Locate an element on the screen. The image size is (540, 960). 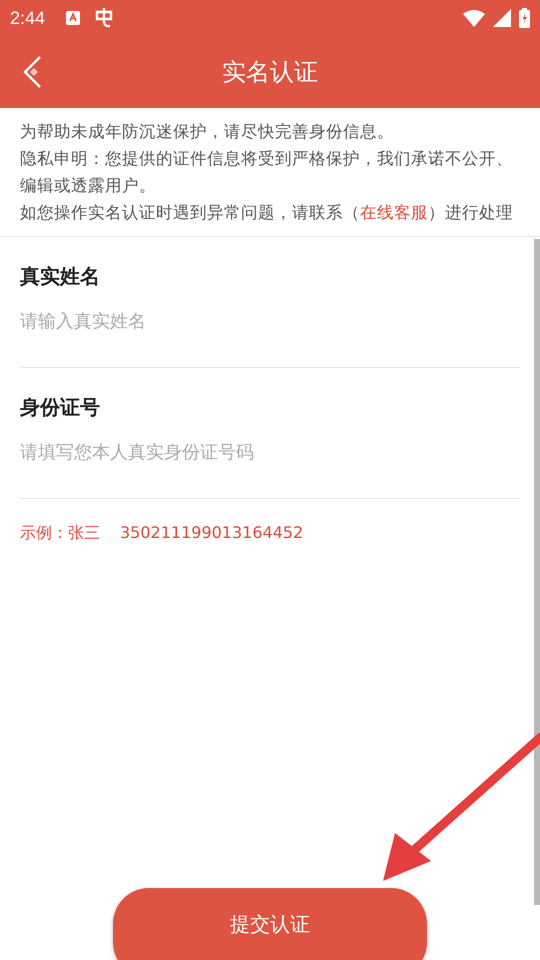
example-number: 350211199013164452 is located at coordinates (212, 533).